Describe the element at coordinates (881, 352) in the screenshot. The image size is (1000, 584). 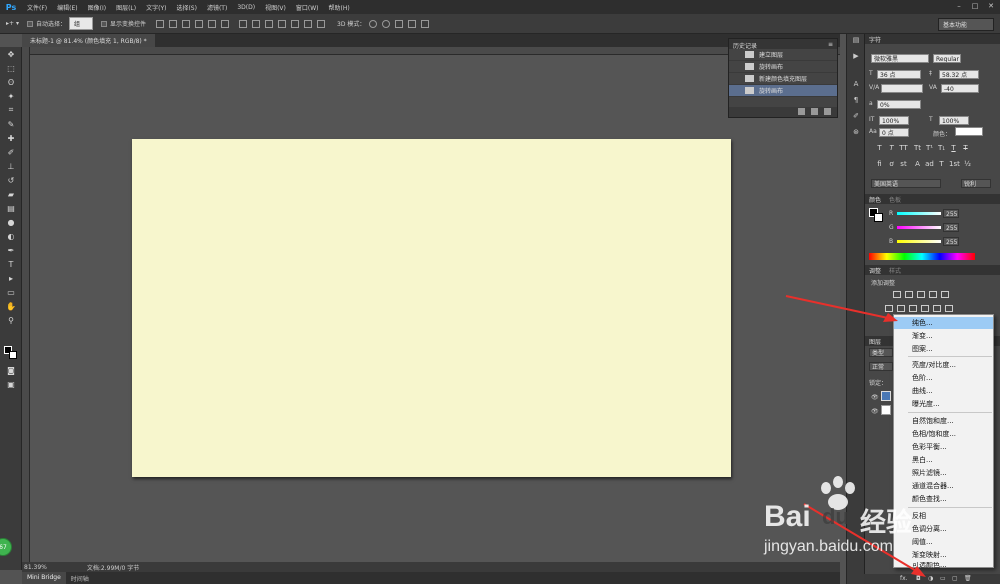
I see `layer-kind-filter: 类型` at that location.